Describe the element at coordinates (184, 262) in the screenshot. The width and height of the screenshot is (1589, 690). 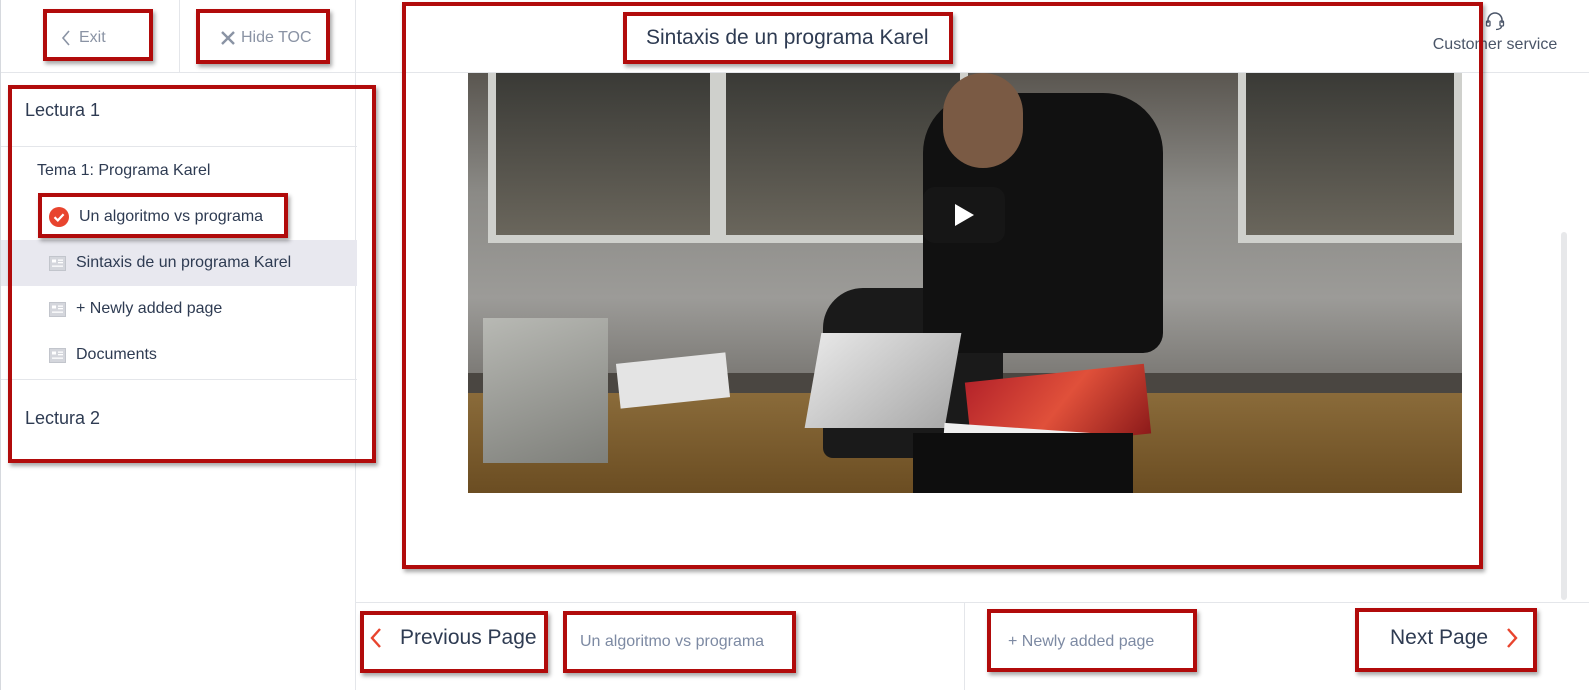
I see `toc-item-label: Sintaxis de un programa Karel` at that location.